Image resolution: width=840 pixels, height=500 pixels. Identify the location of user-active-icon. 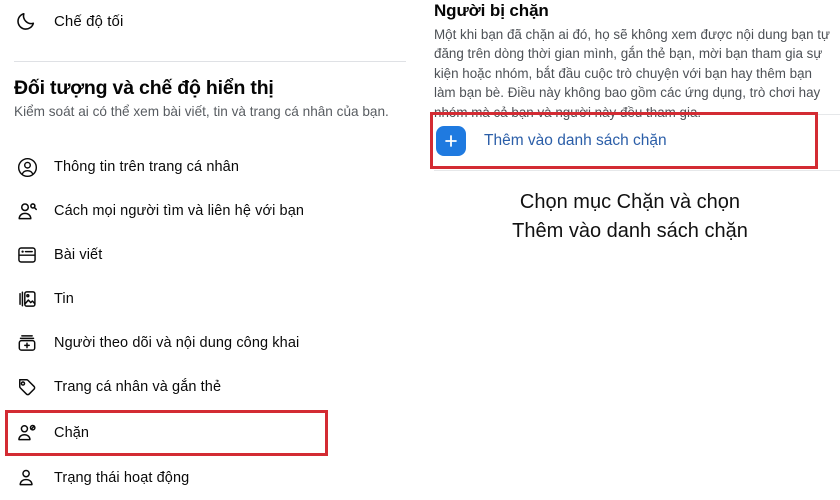
(27, 478).